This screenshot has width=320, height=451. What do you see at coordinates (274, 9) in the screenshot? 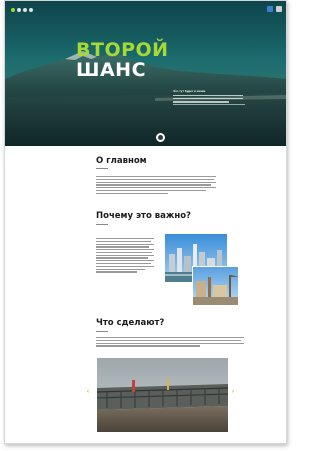
I see `top-right-controls` at bounding box center [274, 9].